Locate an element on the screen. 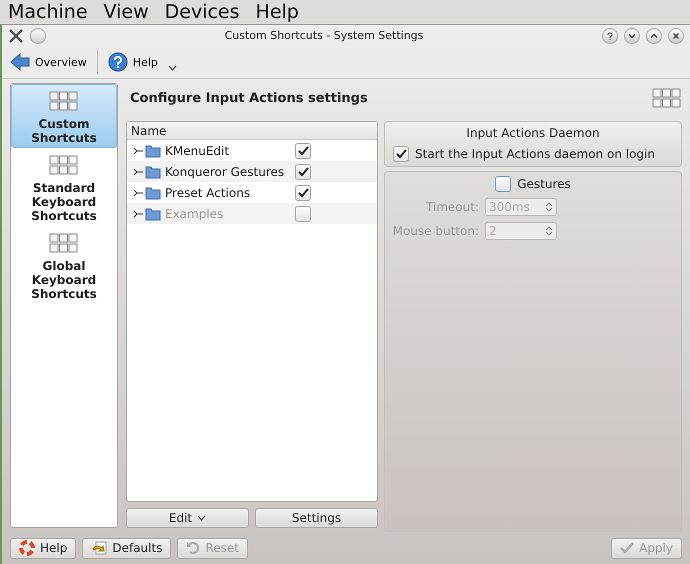  help-button is located at coordinates (610, 36).